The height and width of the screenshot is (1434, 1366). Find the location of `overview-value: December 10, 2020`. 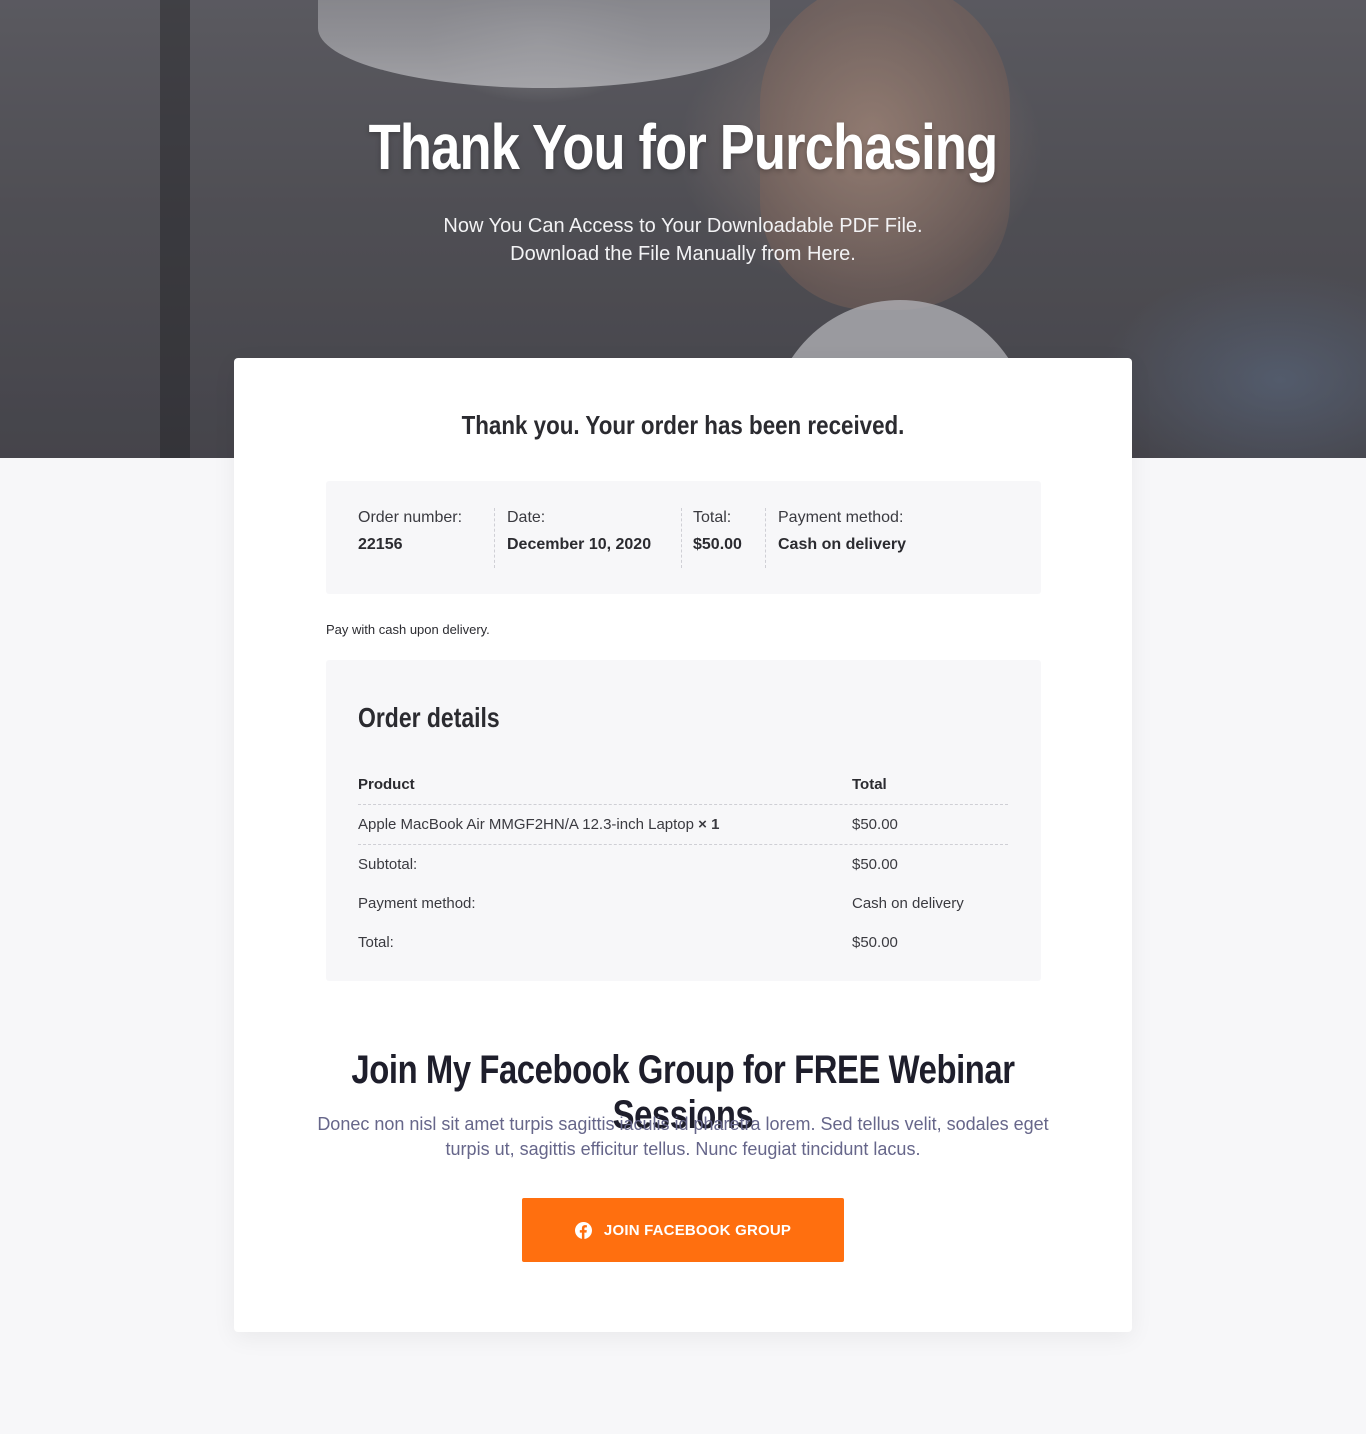

overview-value: December 10, 2020 is located at coordinates (579, 544).